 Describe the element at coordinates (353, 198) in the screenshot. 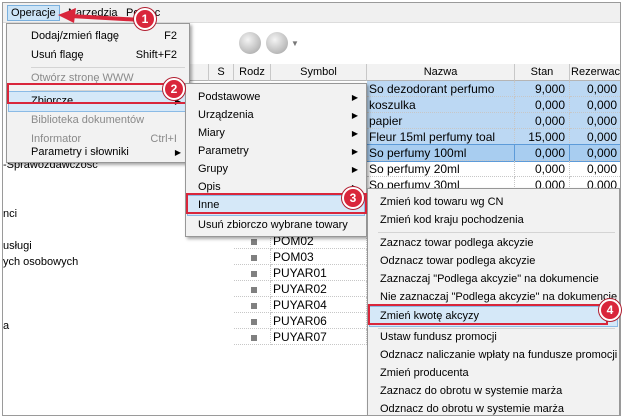

I see `step-badge-3: 3` at that location.